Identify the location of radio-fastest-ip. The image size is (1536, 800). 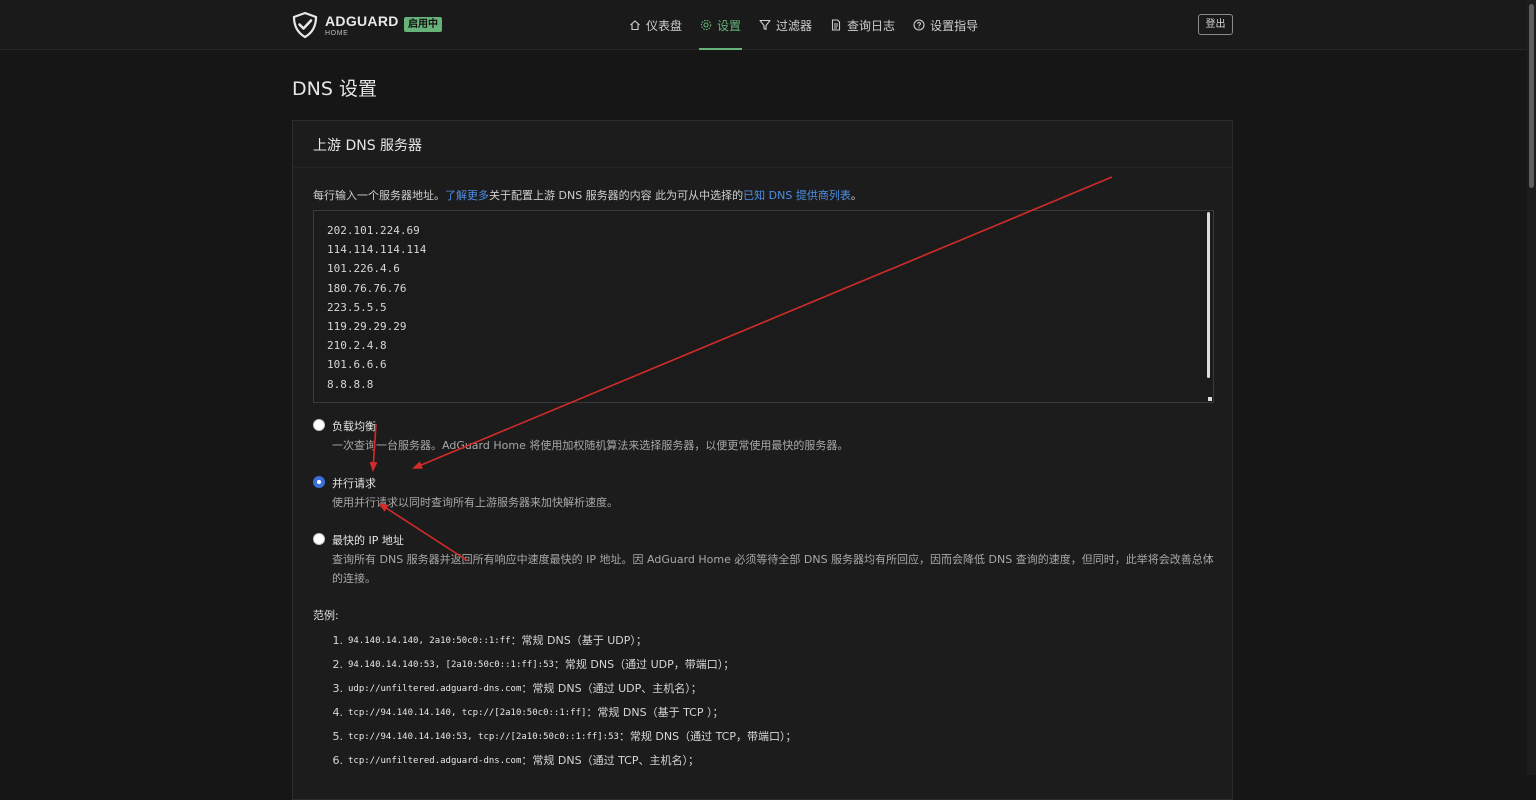
(319, 539).